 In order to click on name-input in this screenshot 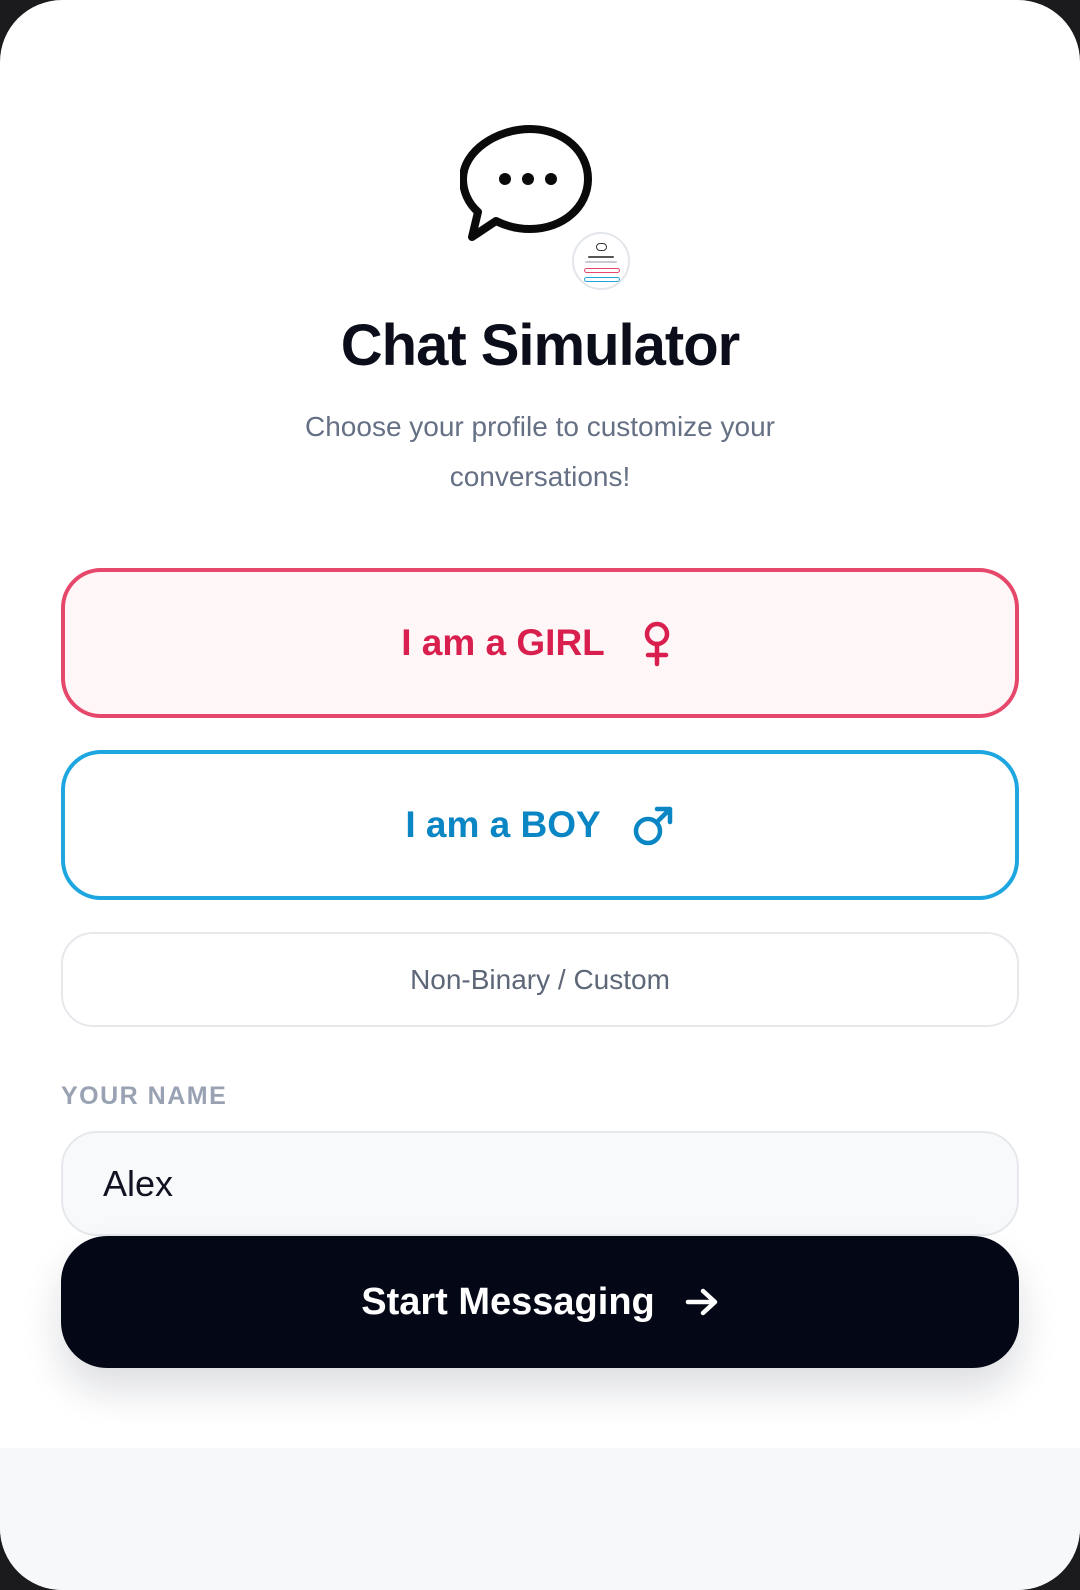, I will do `click(540, 1183)`.